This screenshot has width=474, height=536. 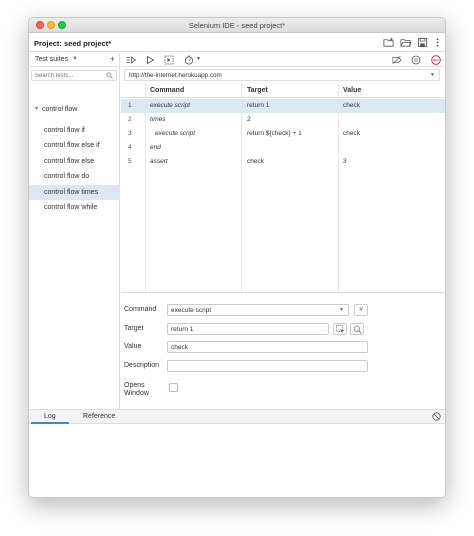 What do you see at coordinates (131, 60) in the screenshot?
I see `run-all-icon` at bounding box center [131, 60].